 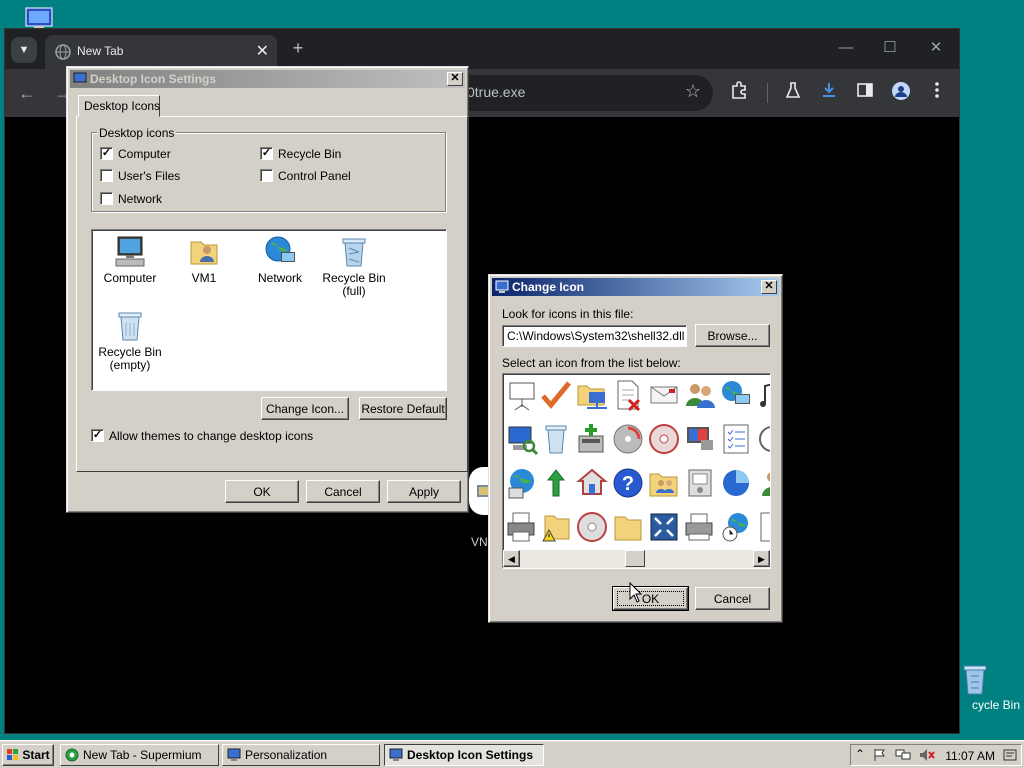 I want to click on delete-document-icon, so click(x=628, y=395).